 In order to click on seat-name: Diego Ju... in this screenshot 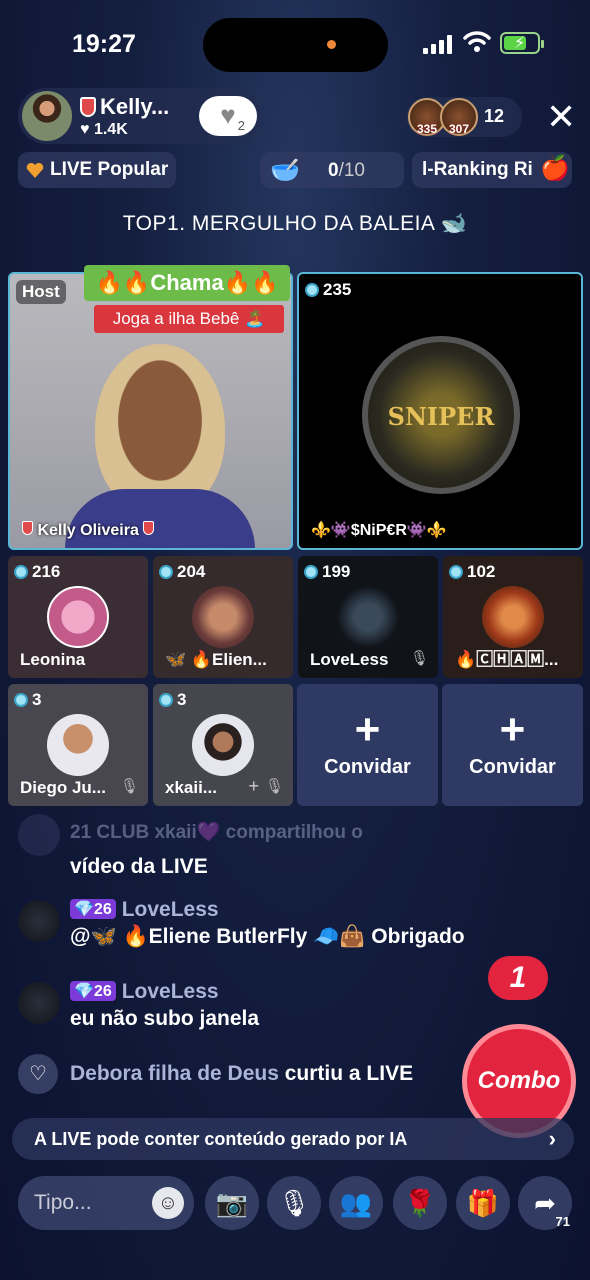, I will do `click(63, 787)`.